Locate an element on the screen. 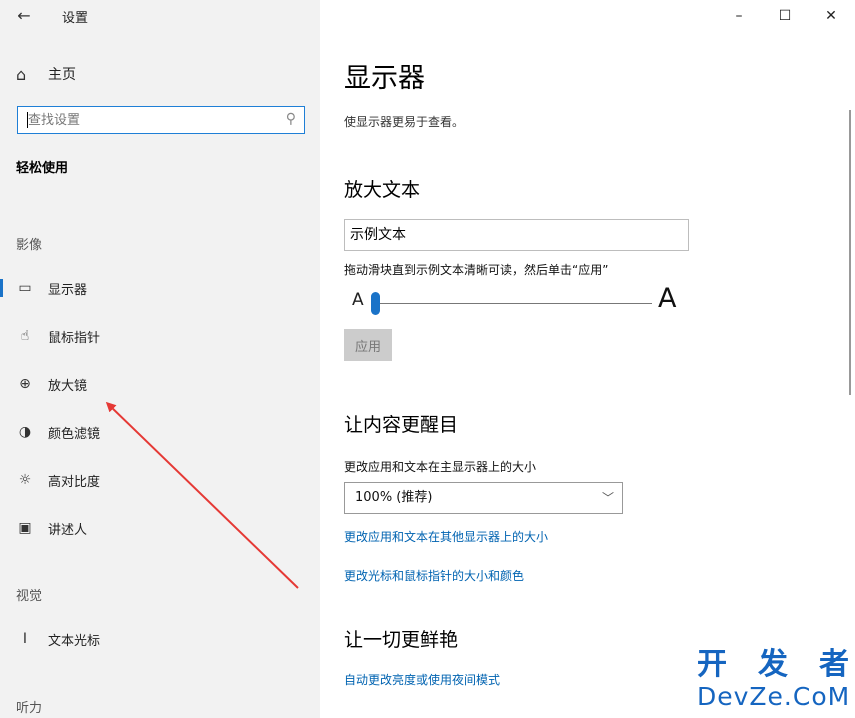 The height and width of the screenshot is (718, 855). sidebar-item-magnifier: ⊕ 放大镜 is located at coordinates (160, 384).